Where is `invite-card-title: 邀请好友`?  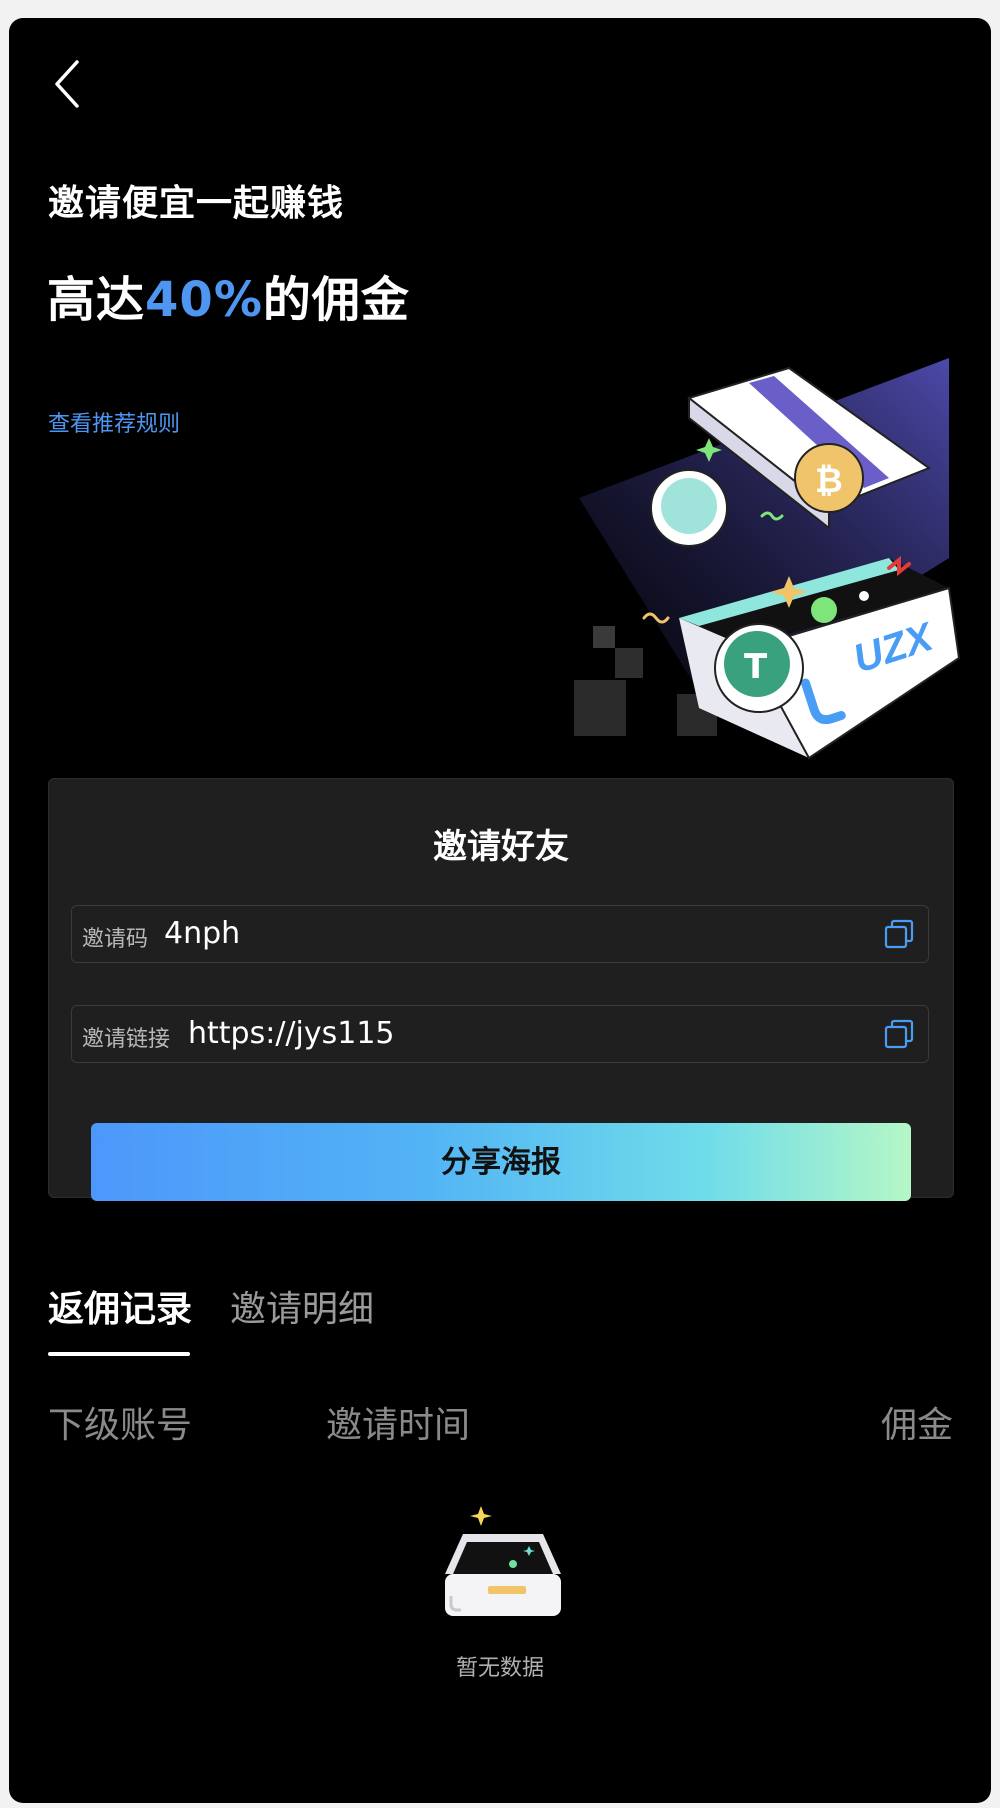
invite-card-title: 邀请好友 is located at coordinates (501, 847).